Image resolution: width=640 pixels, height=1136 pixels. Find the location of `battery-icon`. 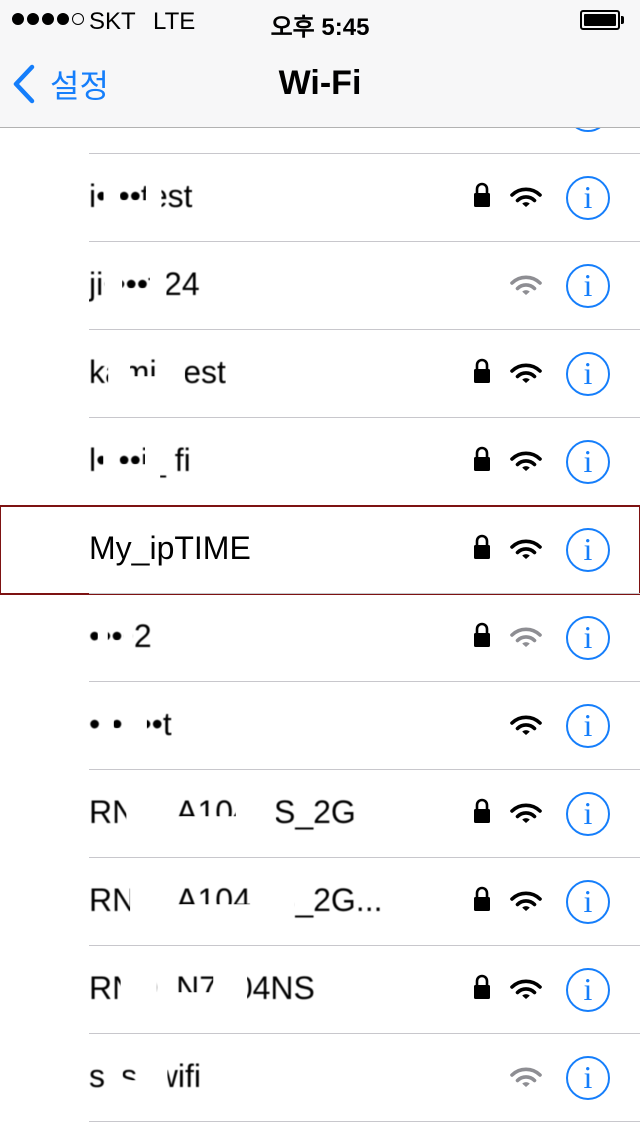

battery-icon is located at coordinates (602, 20).